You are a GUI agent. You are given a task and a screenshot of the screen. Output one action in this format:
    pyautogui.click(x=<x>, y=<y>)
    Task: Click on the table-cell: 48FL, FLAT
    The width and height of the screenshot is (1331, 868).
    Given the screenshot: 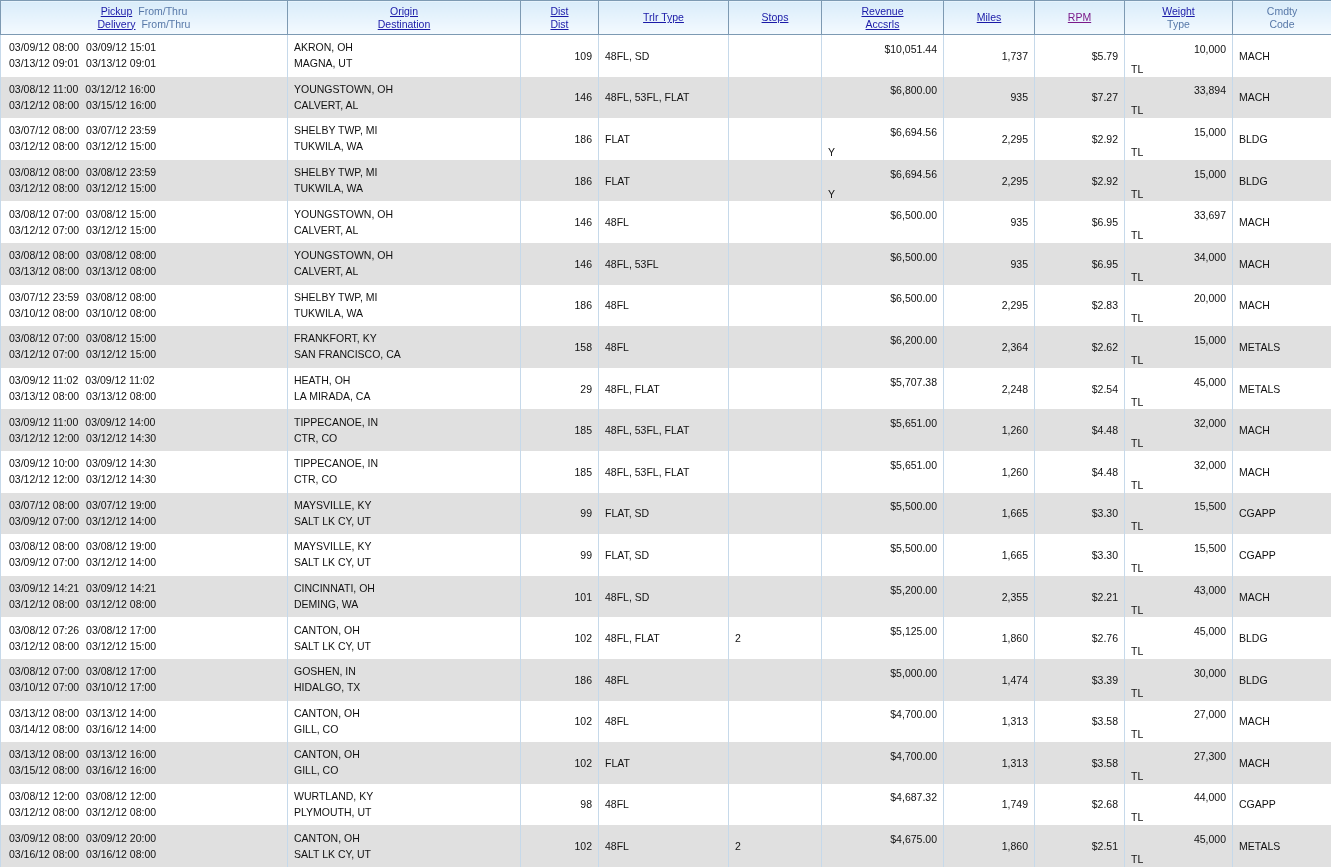 What is the action you would take?
    pyautogui.click(x=663, y=638)
    